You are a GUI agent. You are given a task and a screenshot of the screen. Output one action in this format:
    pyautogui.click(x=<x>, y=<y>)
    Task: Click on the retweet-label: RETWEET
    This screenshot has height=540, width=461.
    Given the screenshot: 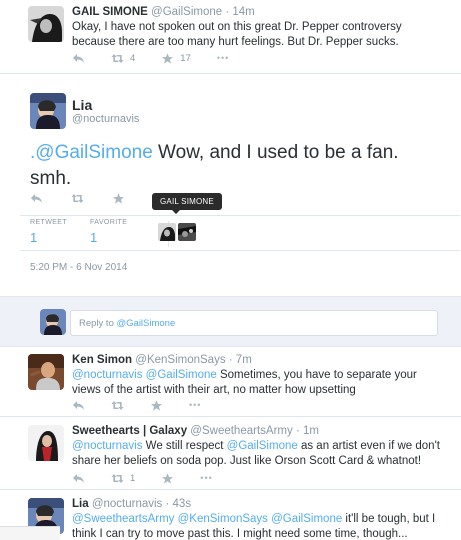 What is the action you would take?
    pyautogui.click(x=49, y=222)
    